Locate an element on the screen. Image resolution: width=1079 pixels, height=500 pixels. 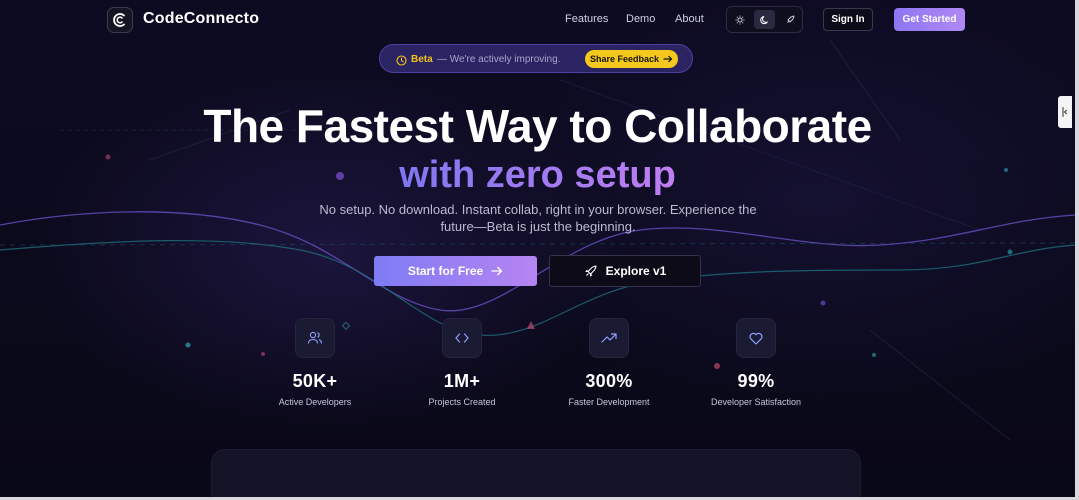
sign-in-button: Sign In is located at coordinates (848, 19).